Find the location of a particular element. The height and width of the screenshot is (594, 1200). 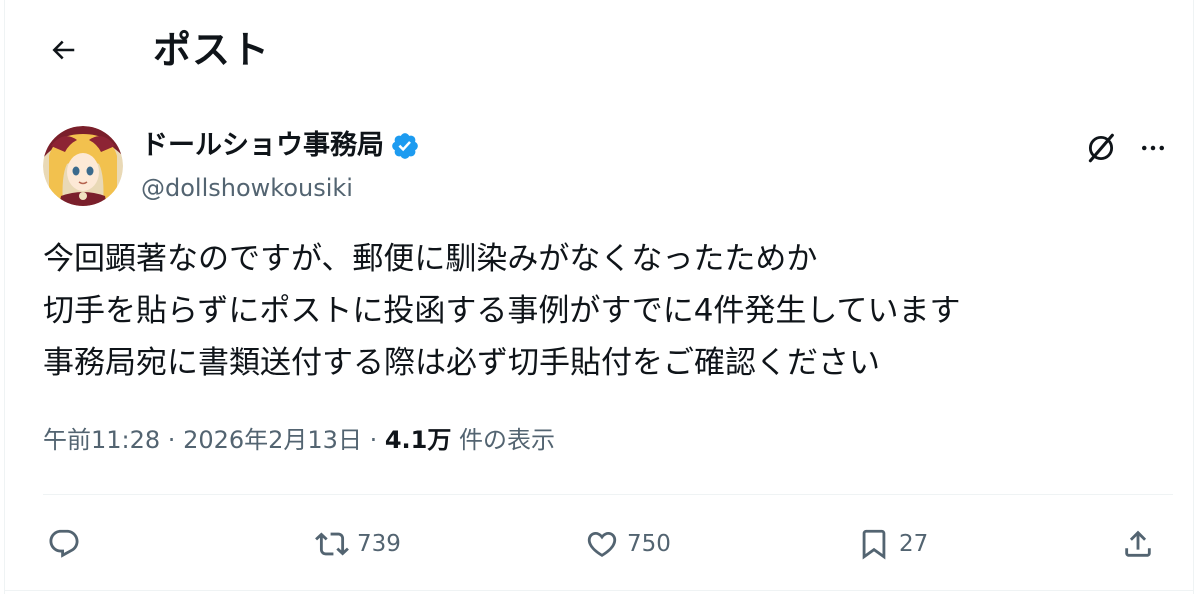

grok-button is located at coordinates (1101, 148).